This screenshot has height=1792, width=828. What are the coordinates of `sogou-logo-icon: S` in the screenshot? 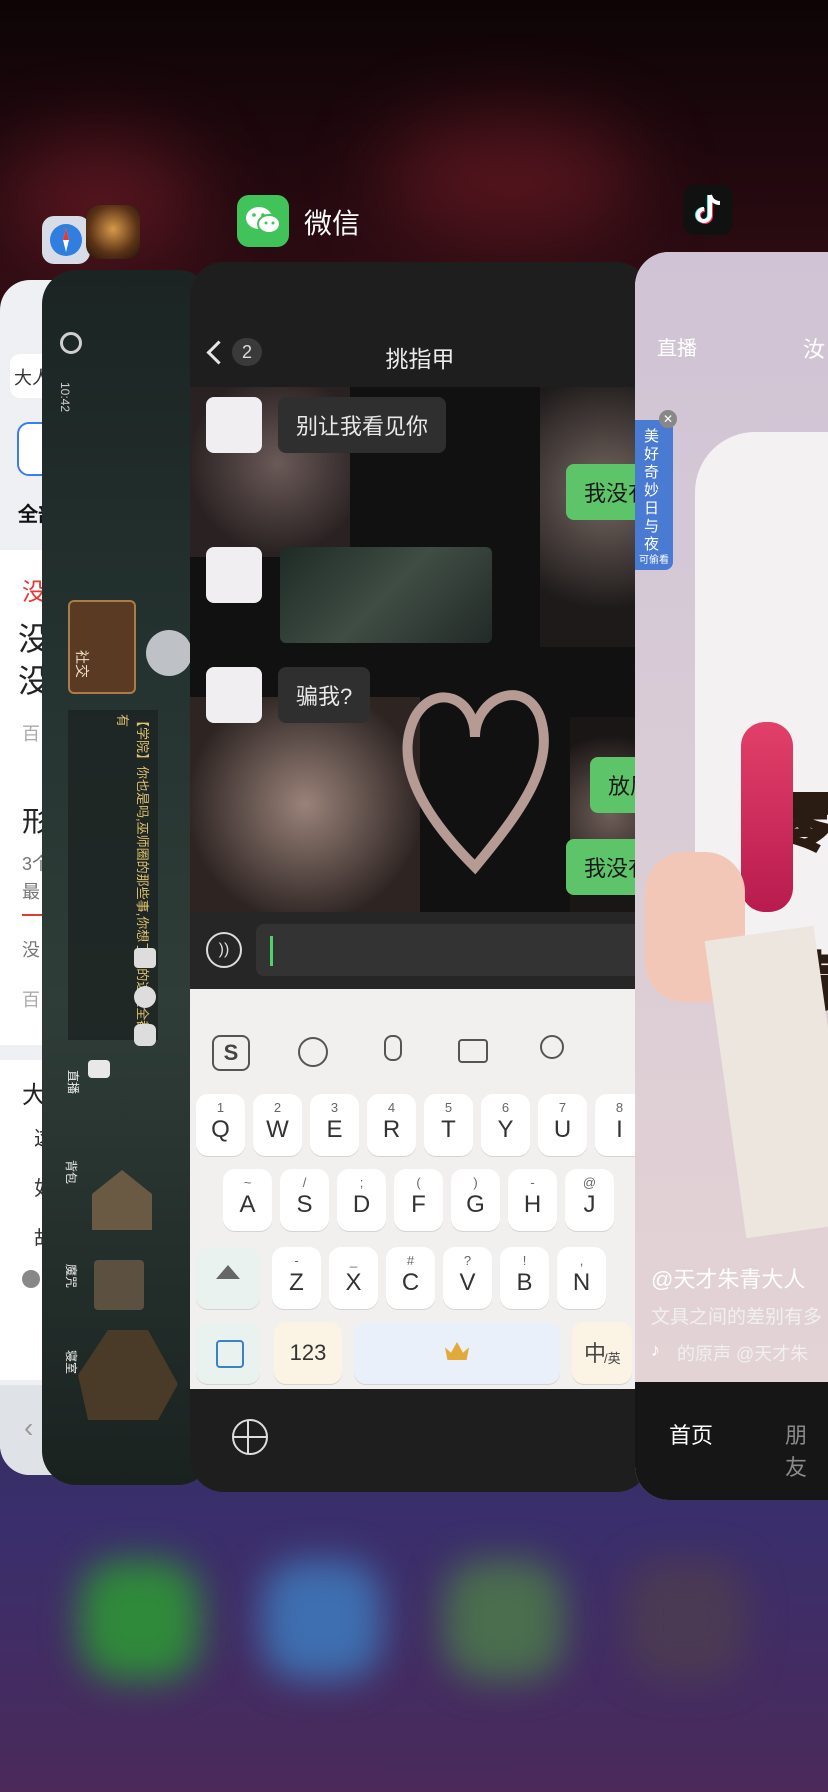 It's located at (231, 1053).